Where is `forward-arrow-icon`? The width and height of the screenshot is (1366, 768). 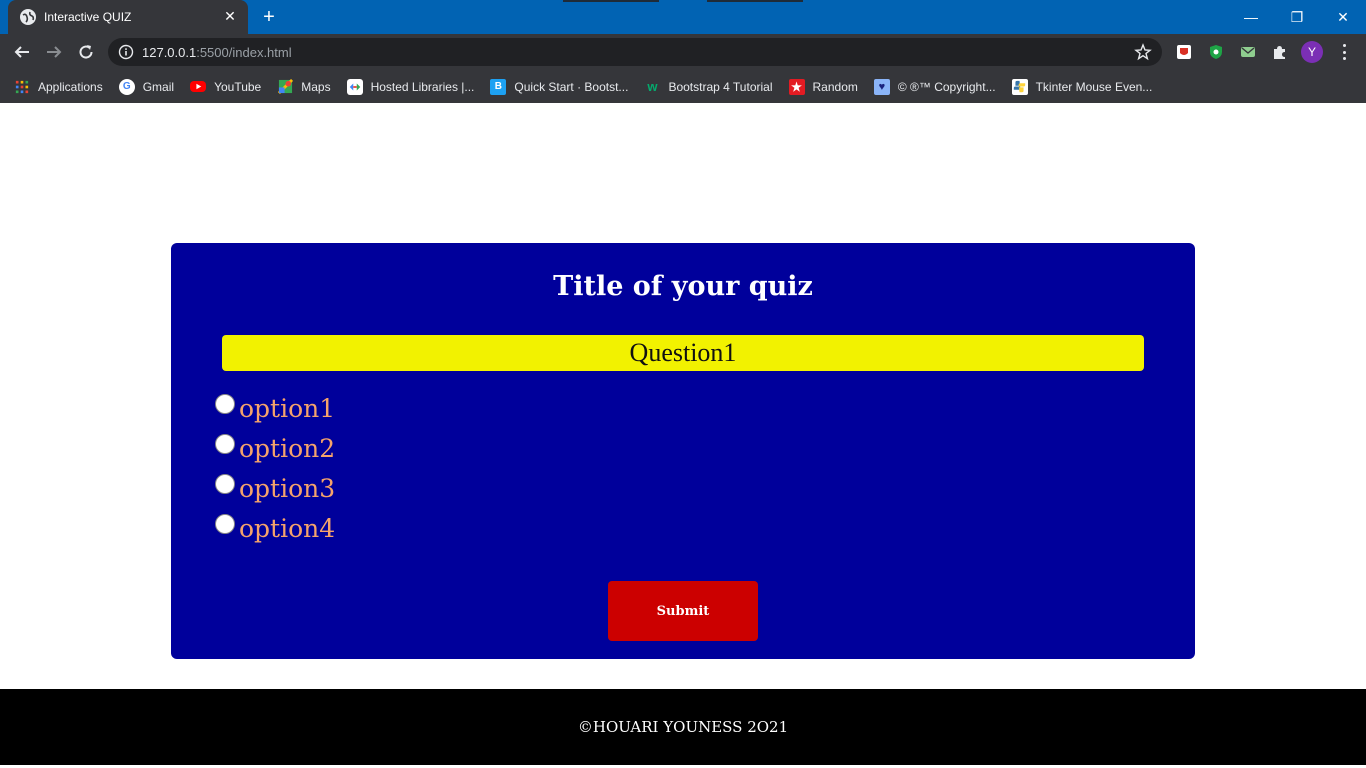
forward-arrow-icon is located at coordinates (54, 52).